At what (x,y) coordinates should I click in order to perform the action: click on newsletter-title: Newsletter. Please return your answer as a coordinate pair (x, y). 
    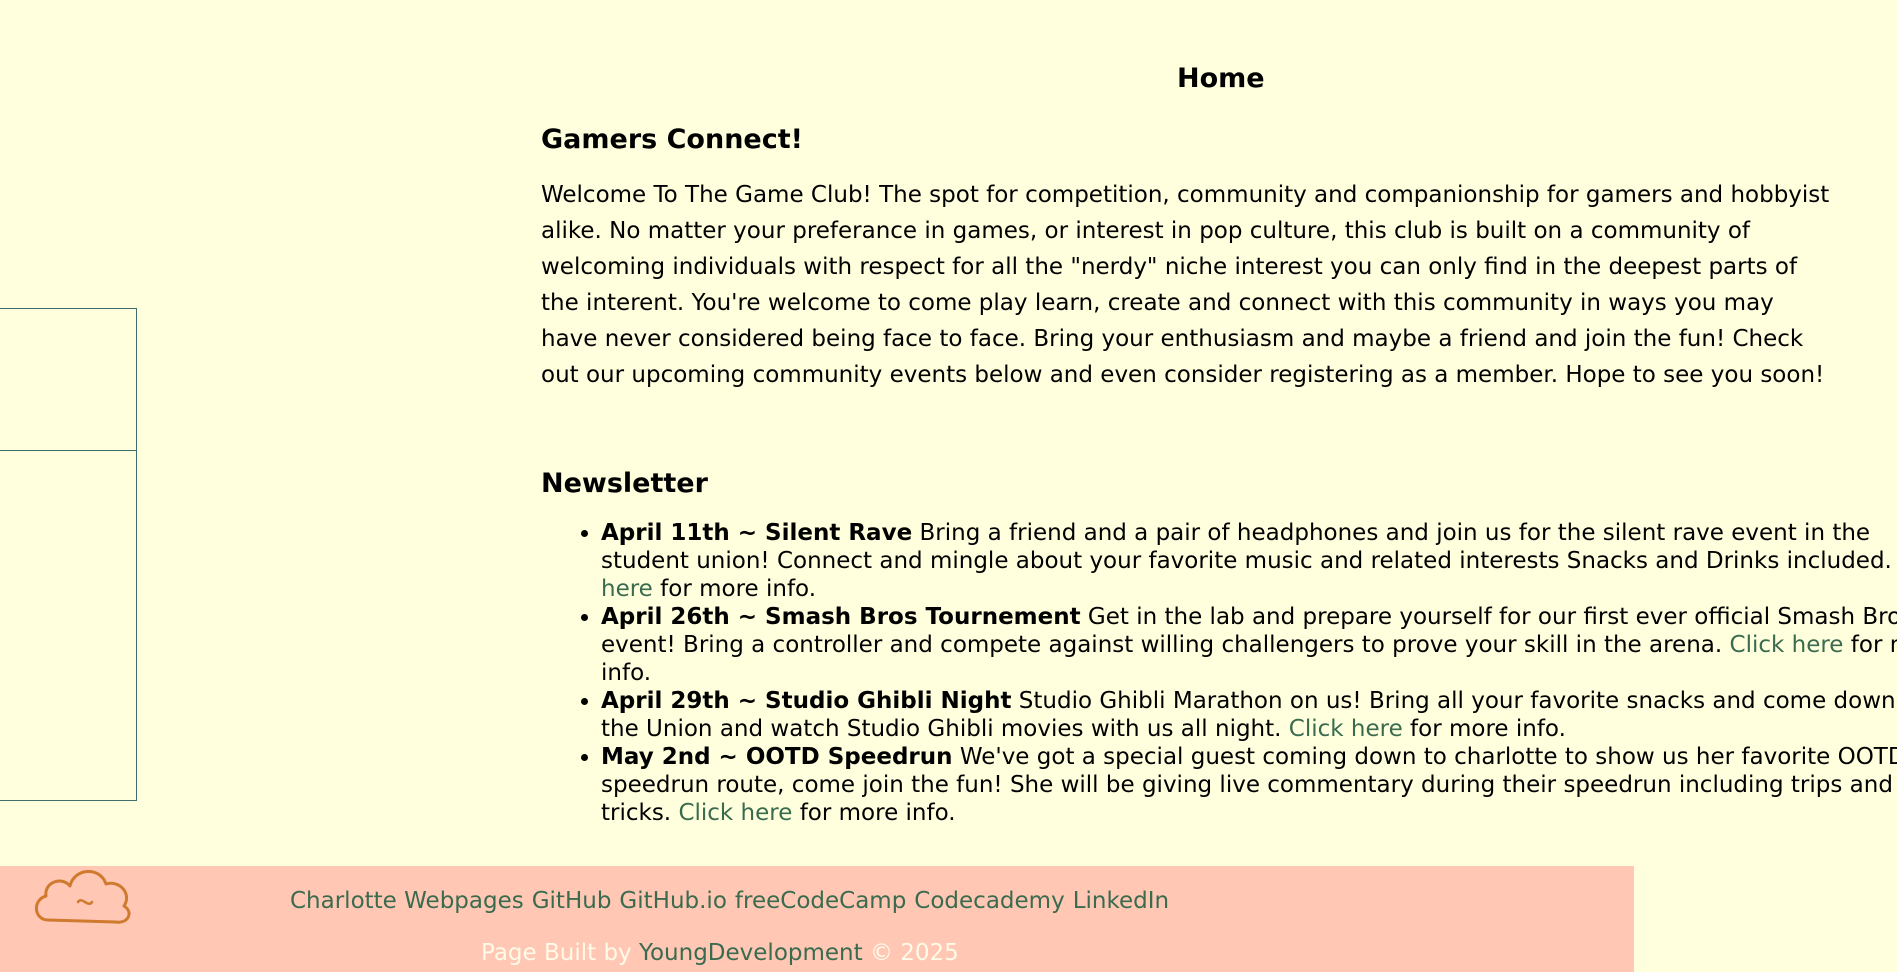
    Looking at the image, I should click on (624, 483).